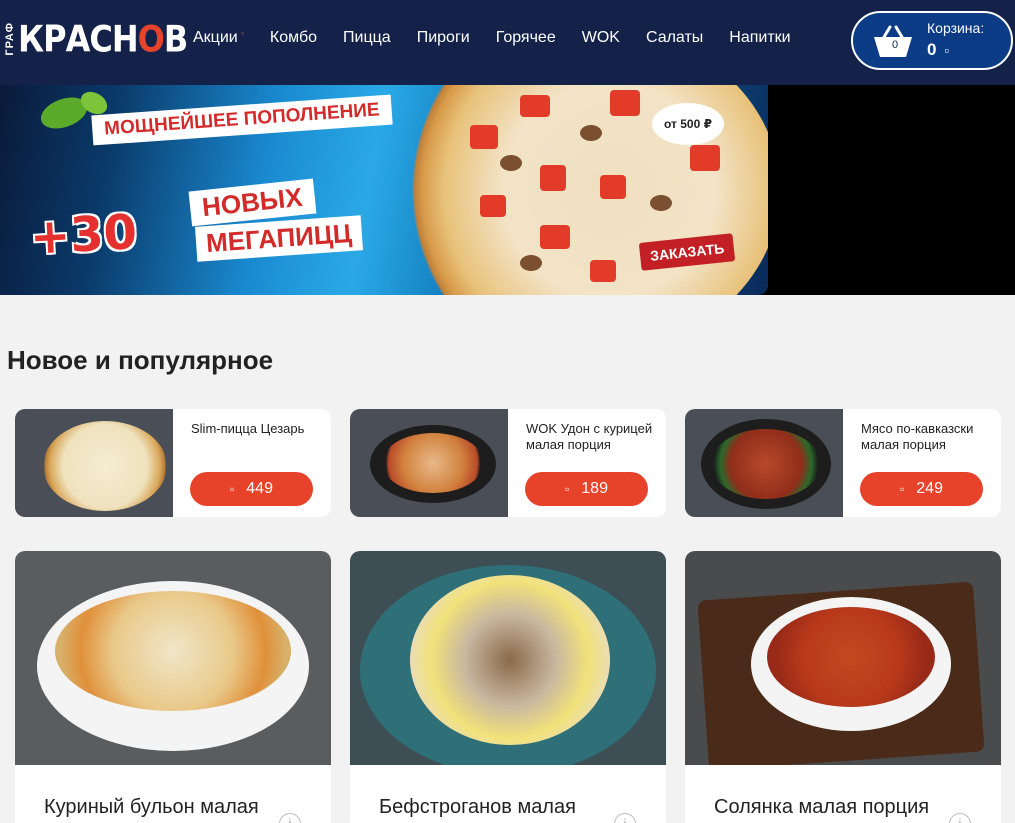  I want to click on product-card: Slim-пицца Цезарь ▫ 449, so click(173, 463).